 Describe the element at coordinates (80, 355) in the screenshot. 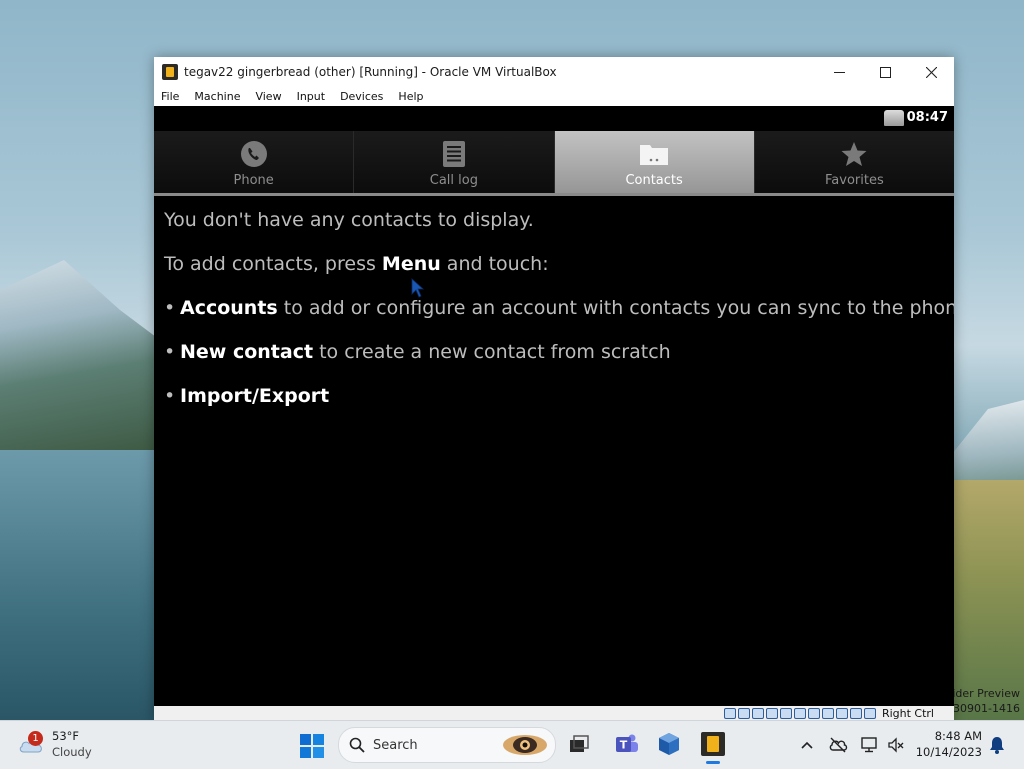

I see `desktop-mountain-left` at that location.